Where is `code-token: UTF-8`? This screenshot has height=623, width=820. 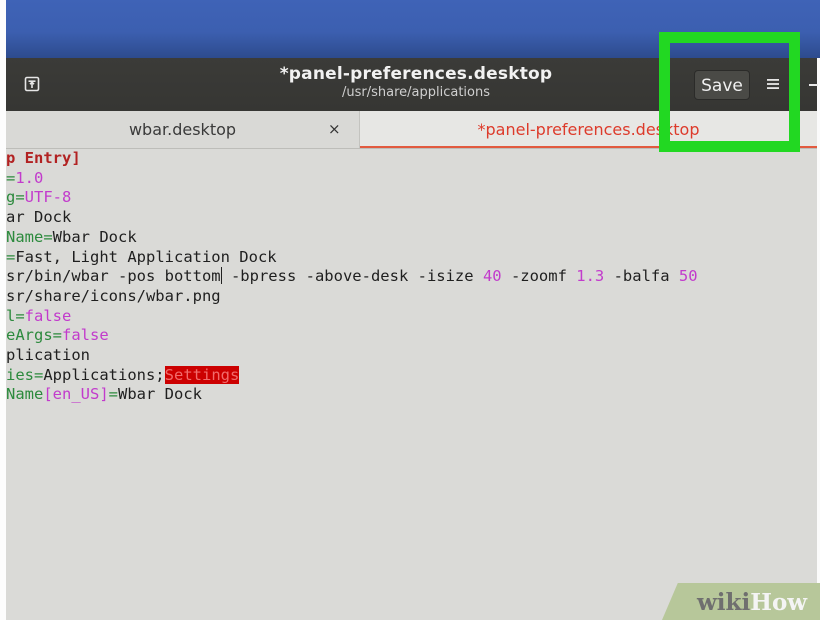
code-token: UTF-8 is located at coordinates (48, 197).